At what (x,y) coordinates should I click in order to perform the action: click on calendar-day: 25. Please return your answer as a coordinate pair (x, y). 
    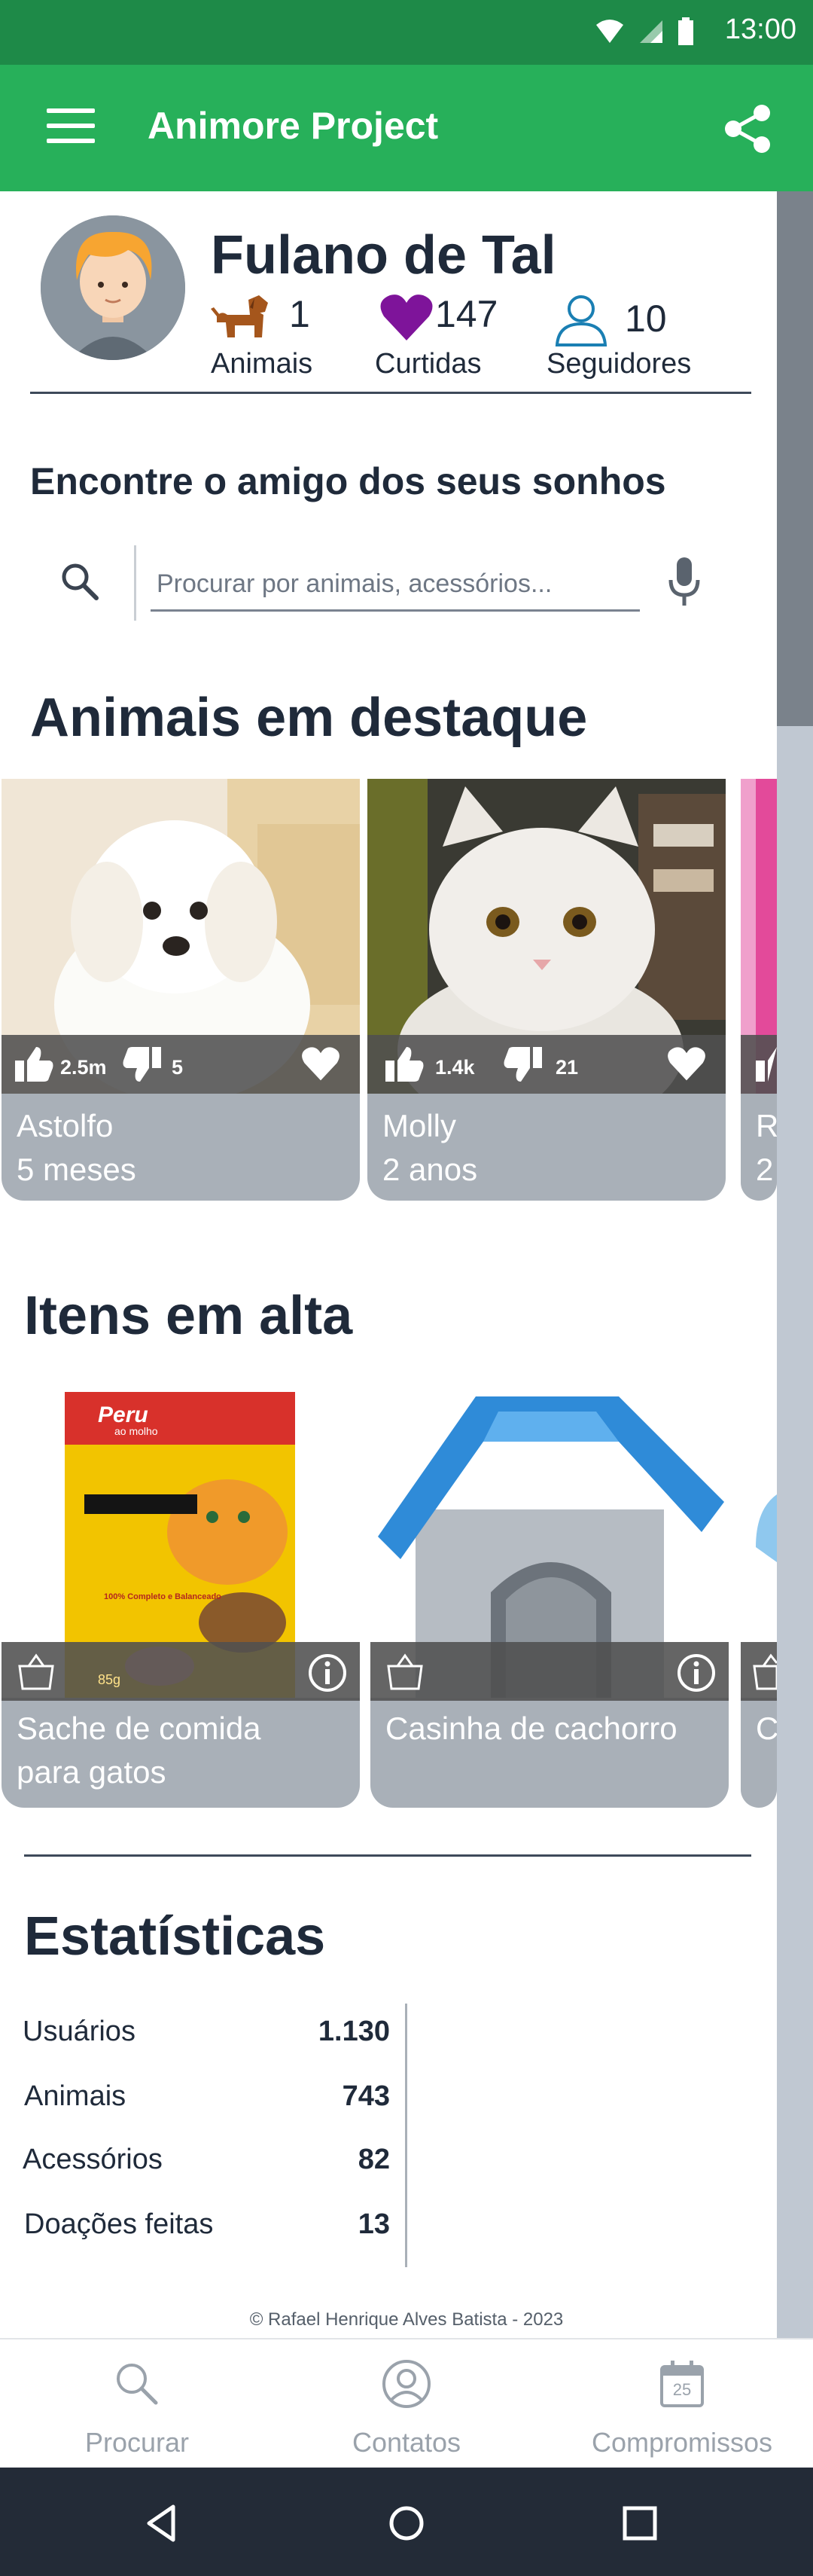
    Looking at the image, I should click on (682, 2390).